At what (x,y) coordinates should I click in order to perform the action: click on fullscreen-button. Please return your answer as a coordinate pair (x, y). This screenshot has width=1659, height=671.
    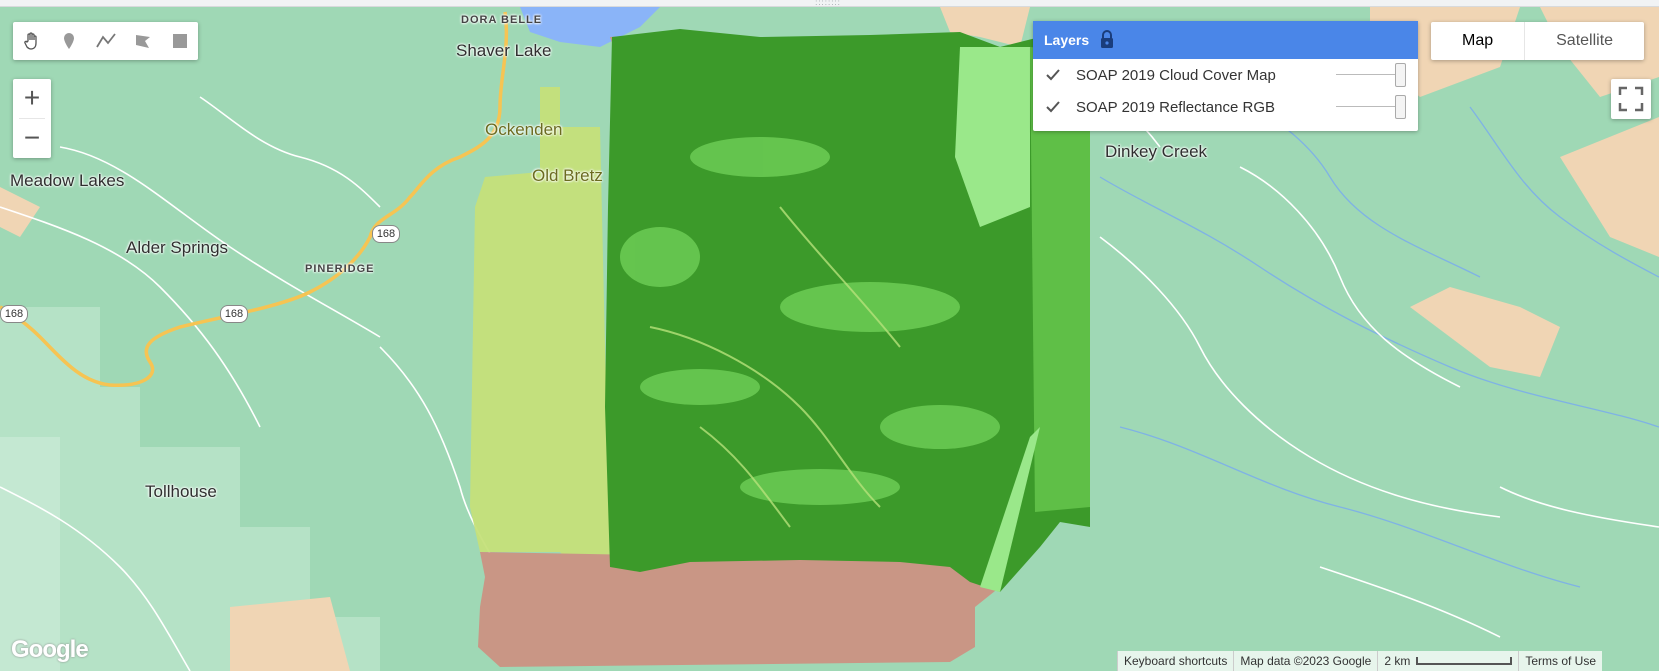
    Looking at the image, I should click on (1631, 99).